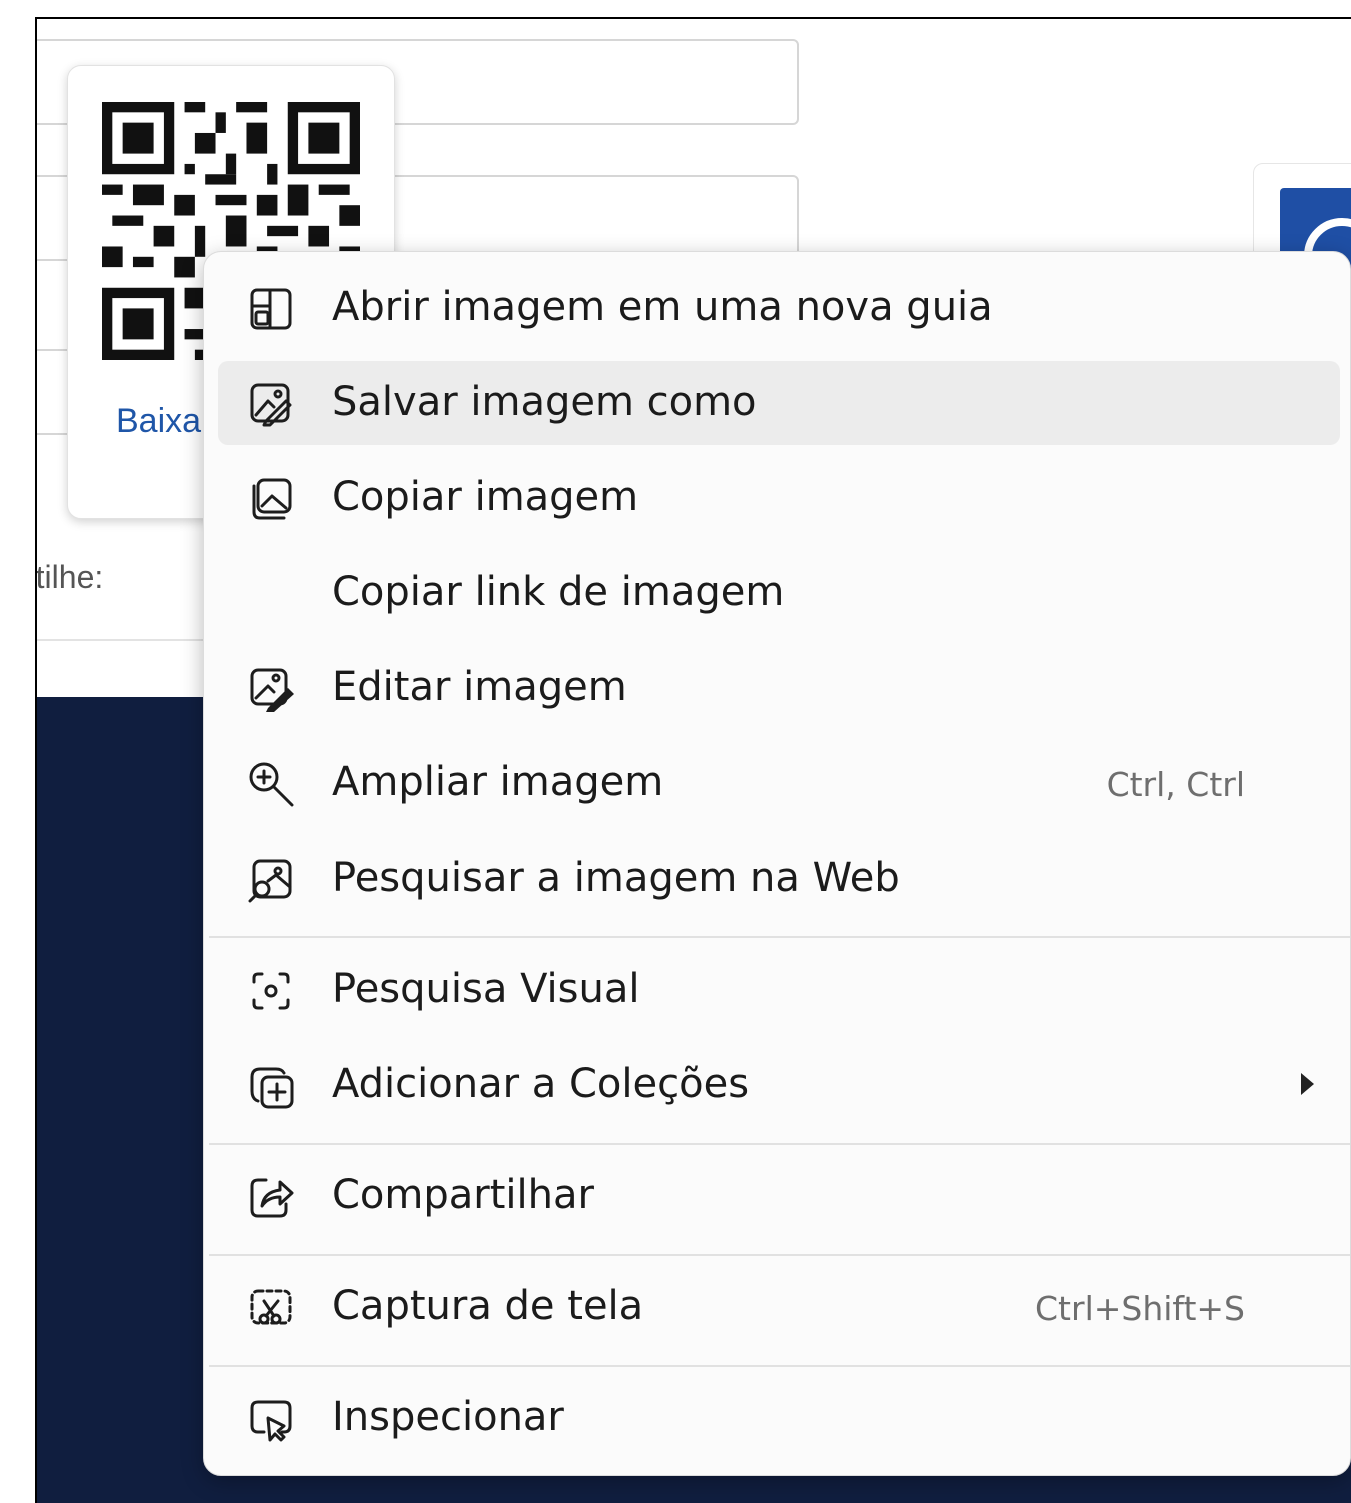 The height and width of the screenshot is (1503, 1351). I want to click on menu-item-open-image-new-tab: Abrir imagem em uma nova guia, so click(779, 308).